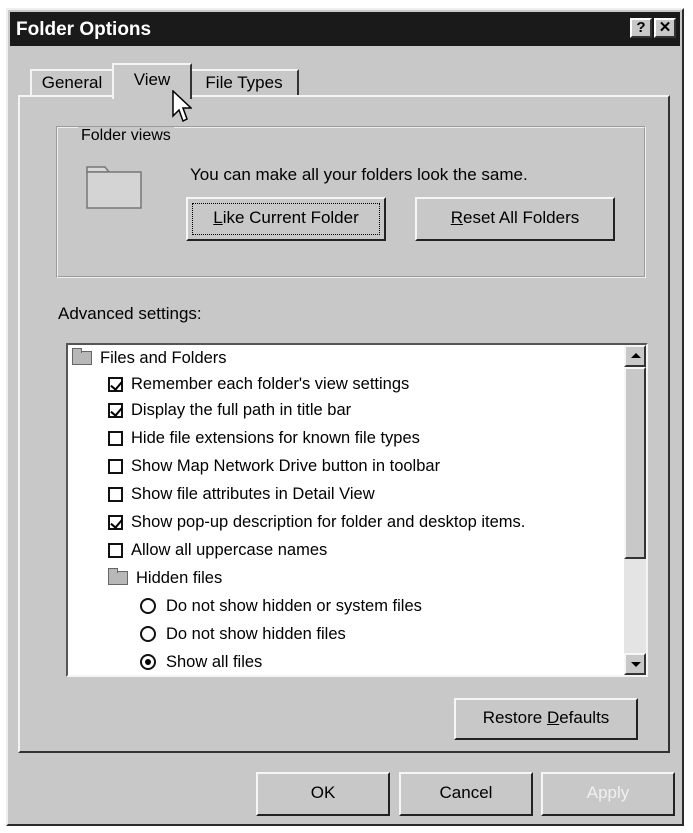 The height and width of the screenshot is (833, 693). I want to click on list-item: Allow all uppercase names, so click(217, 550).